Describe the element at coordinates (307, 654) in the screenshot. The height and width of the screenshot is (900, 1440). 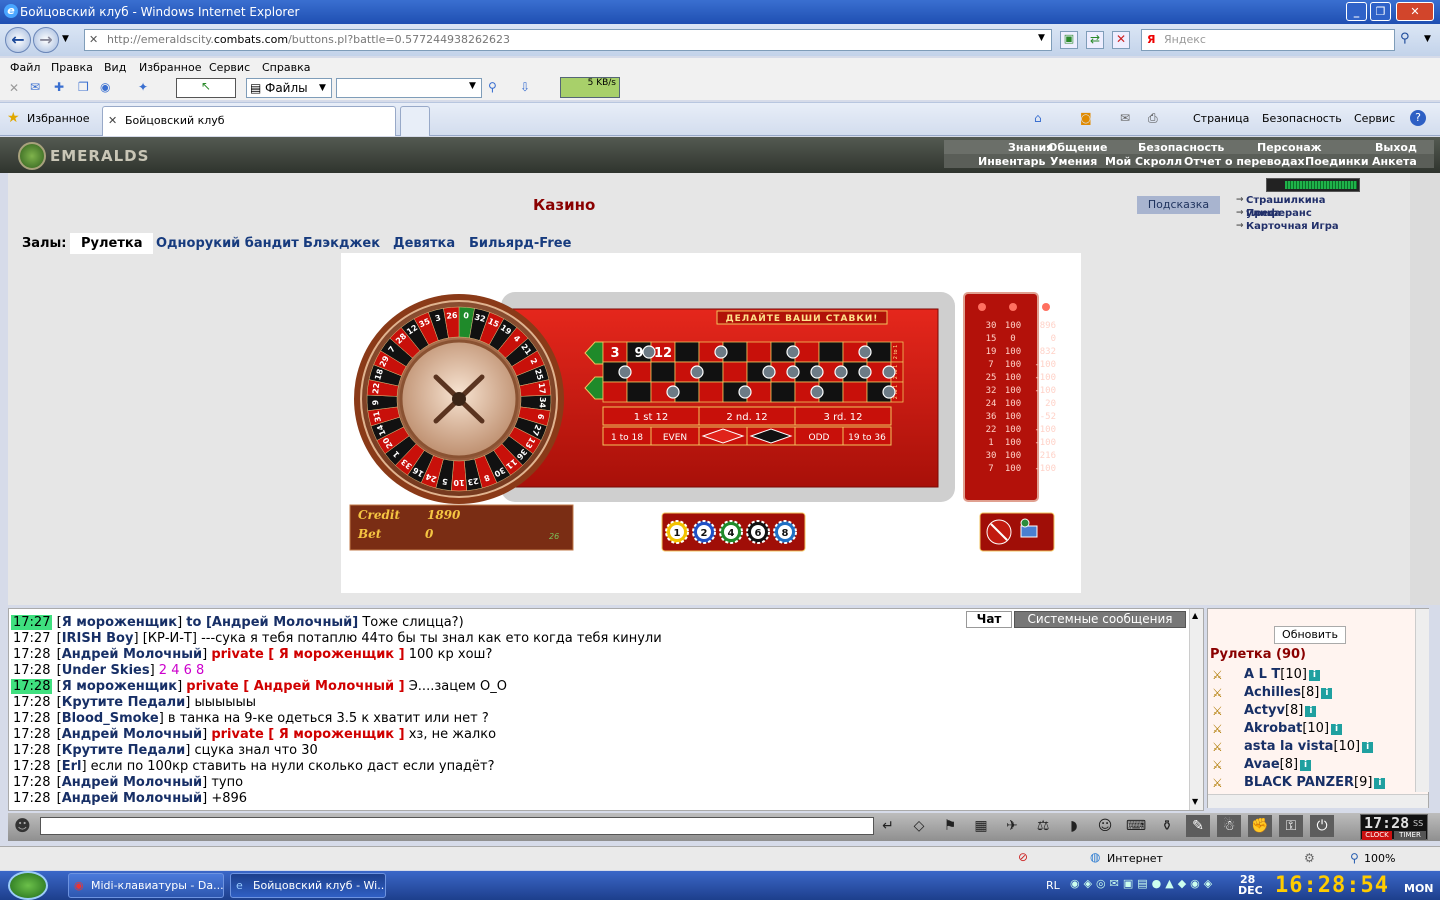
I see `chat-private-tag: private [ Я мороженщик ]` at that location.